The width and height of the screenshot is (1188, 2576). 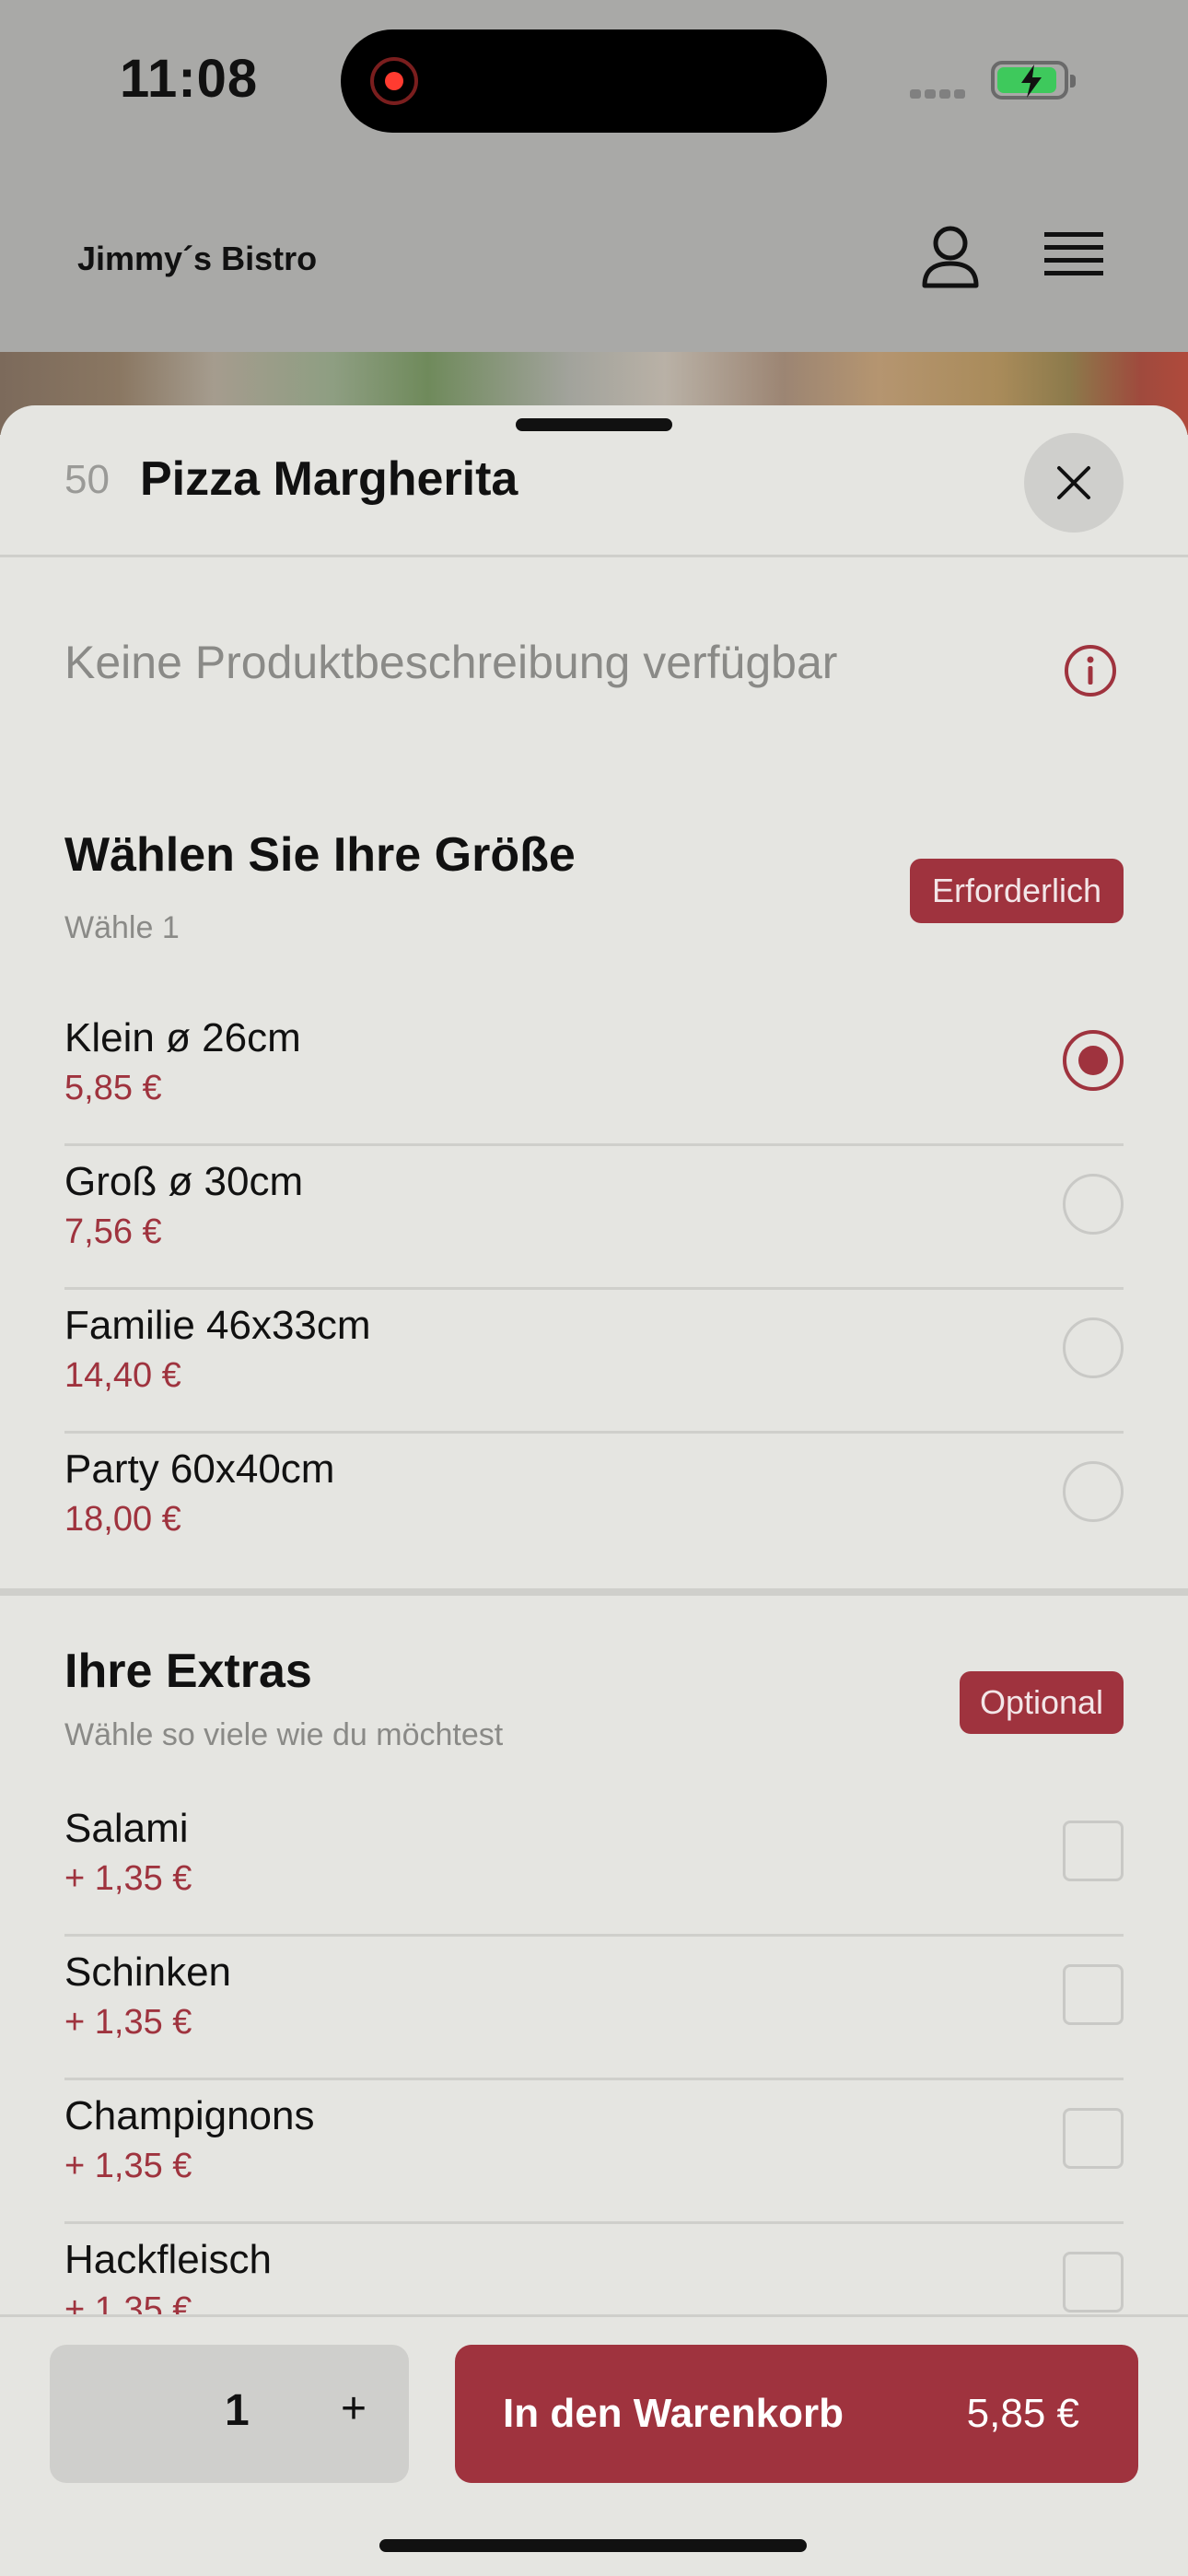 I want to click on extra-option: Salami + 1,35 €, so click(x=594, y=1865).